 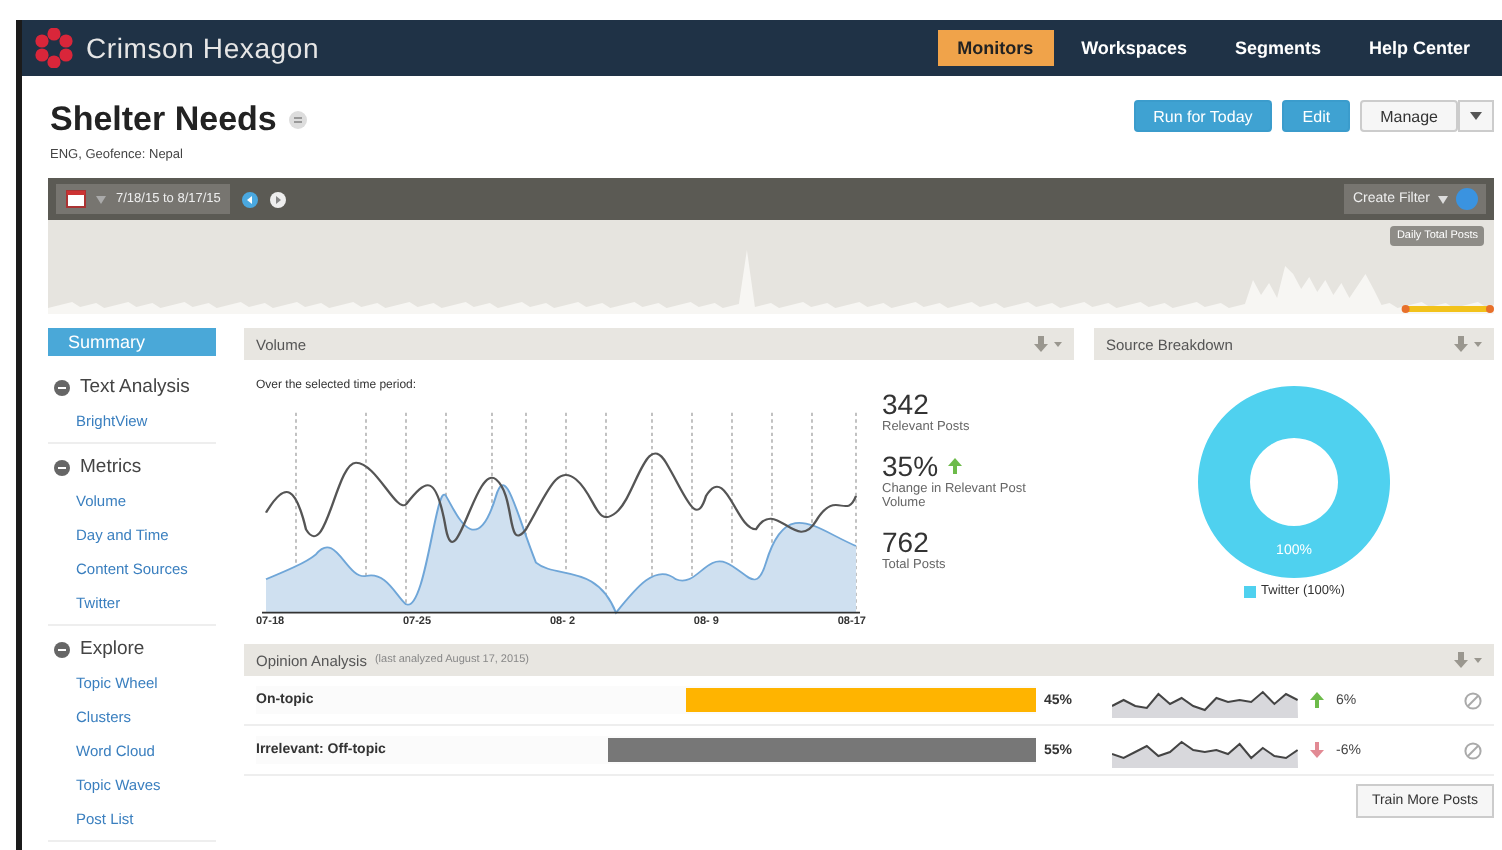 I want to click on logo-icon, so click(x=54, y=48).